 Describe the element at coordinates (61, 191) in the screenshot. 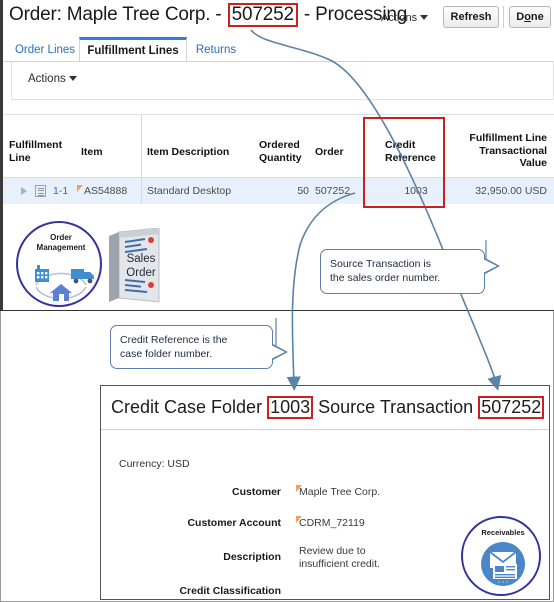

I see `cell-fulfillment-line: 1-1` at that location.